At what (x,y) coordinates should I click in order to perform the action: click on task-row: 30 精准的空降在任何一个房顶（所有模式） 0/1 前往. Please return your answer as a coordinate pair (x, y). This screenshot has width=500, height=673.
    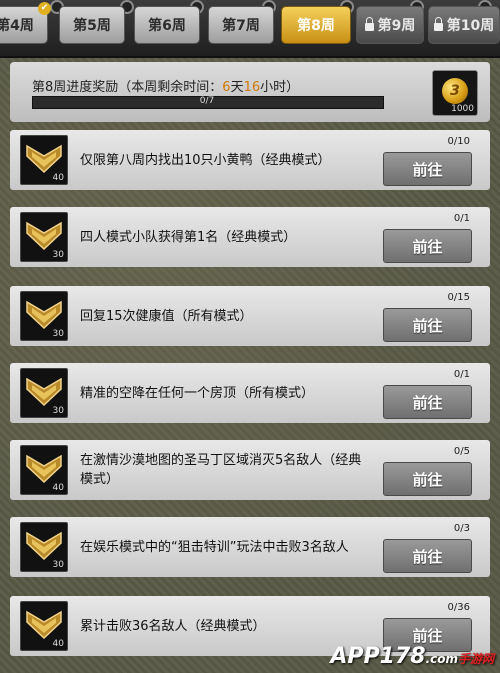
    Looking at the image, I should click on (250, 393).